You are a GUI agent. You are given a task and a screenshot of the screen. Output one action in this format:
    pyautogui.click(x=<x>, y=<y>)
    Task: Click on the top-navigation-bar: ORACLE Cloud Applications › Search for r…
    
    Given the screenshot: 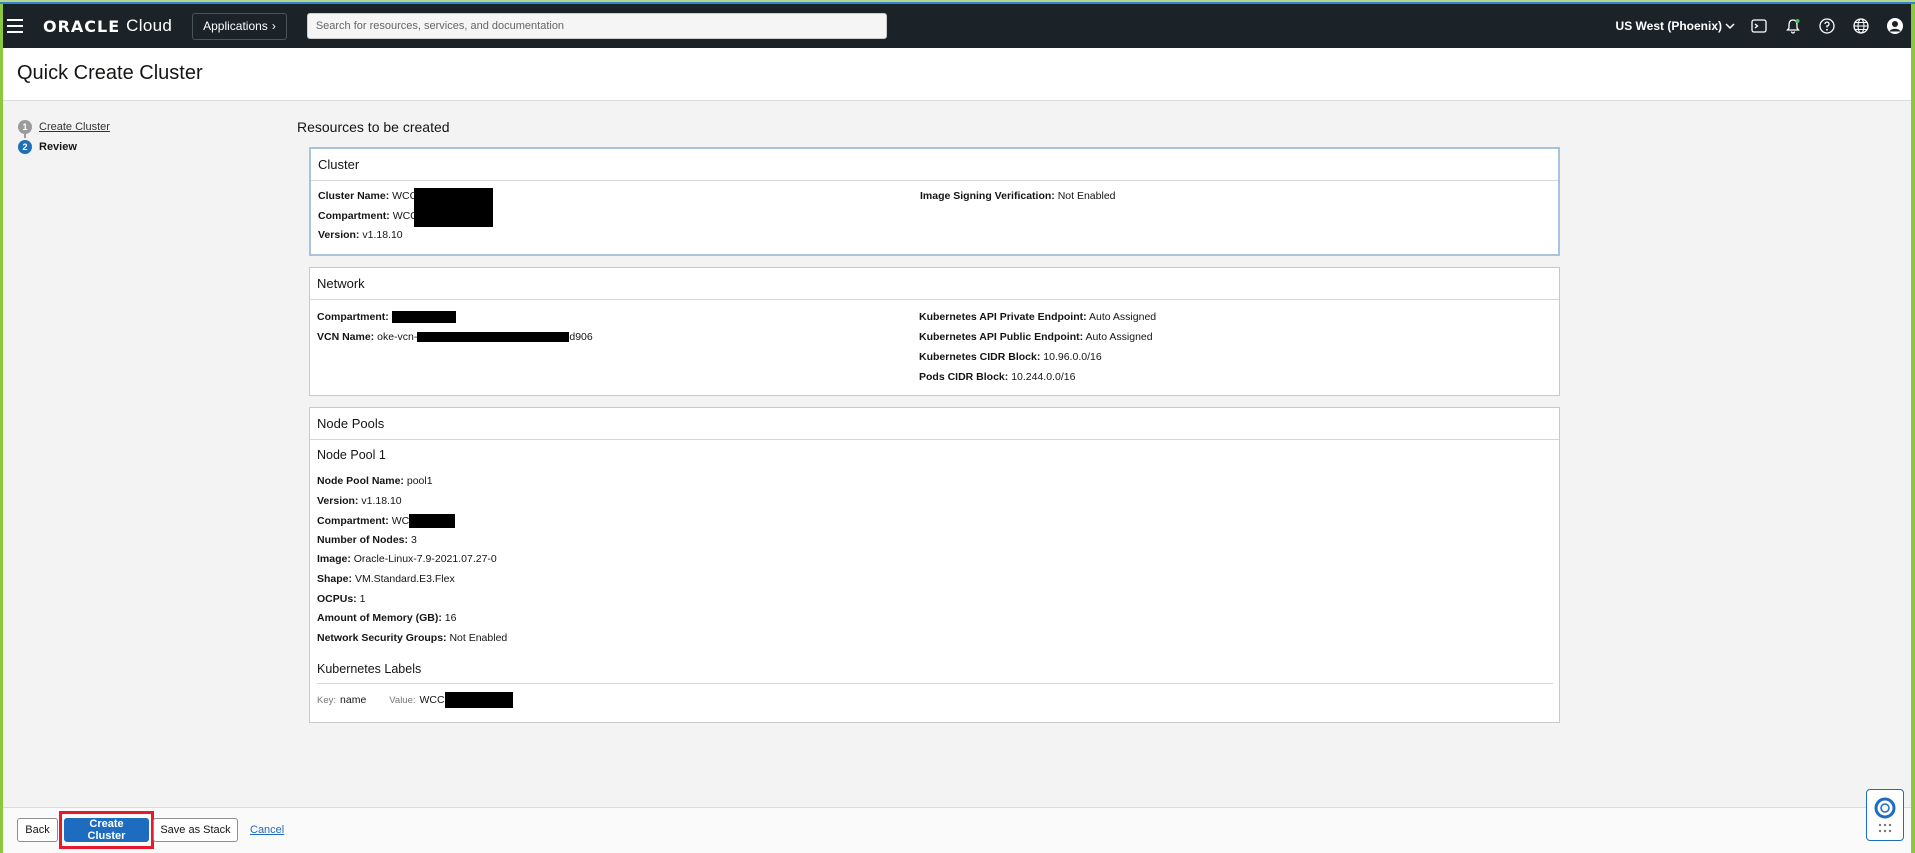 What is the action you would take?
    pyautogui.click(x=957, y=26)
    